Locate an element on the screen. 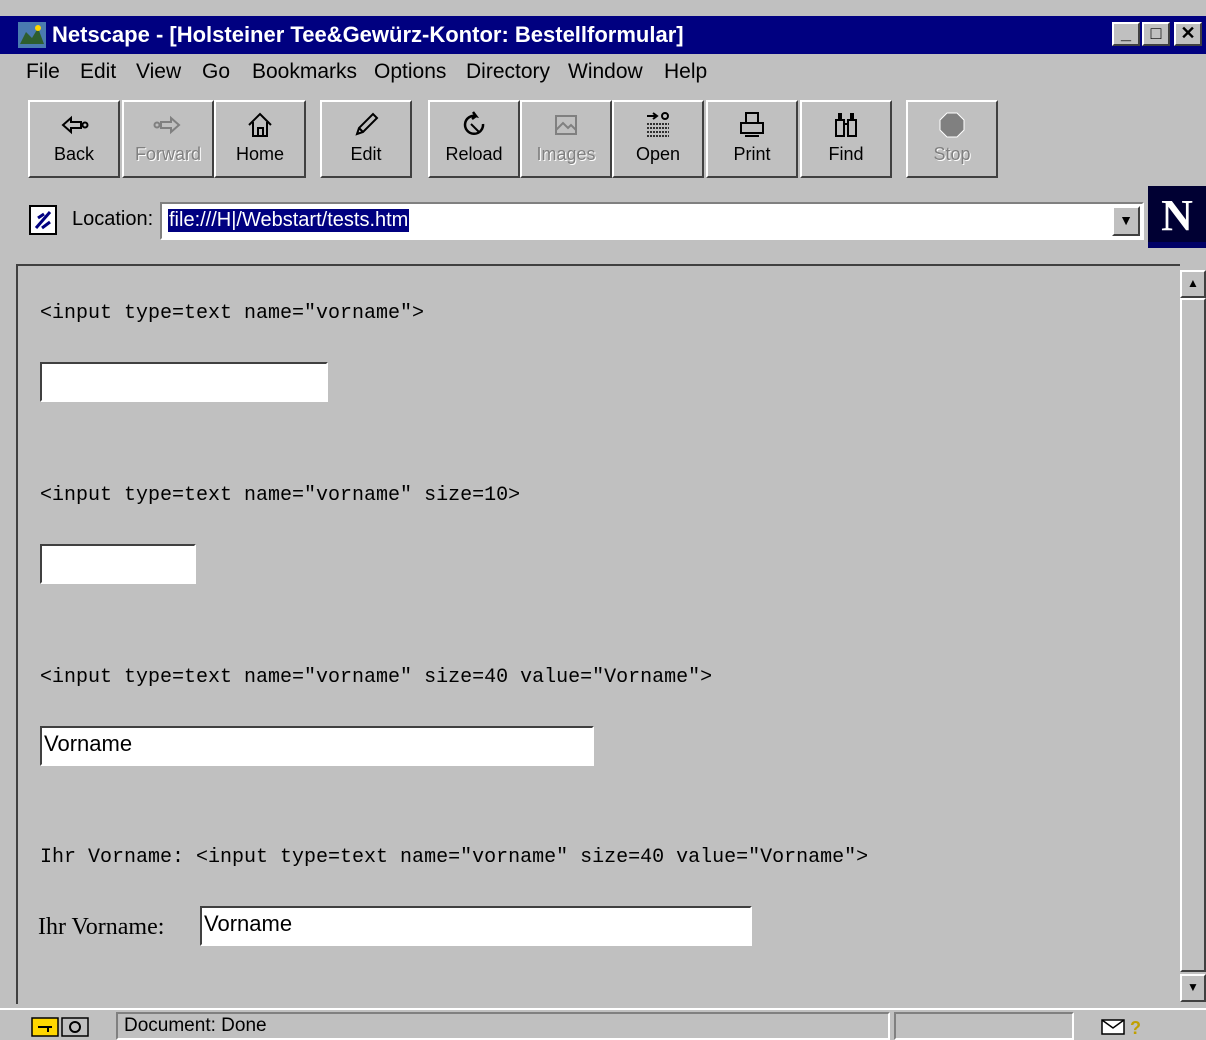 The height and width of the screenshot is (1040, 1206). forward-arrow-icon is located at coordinates (167, 125).